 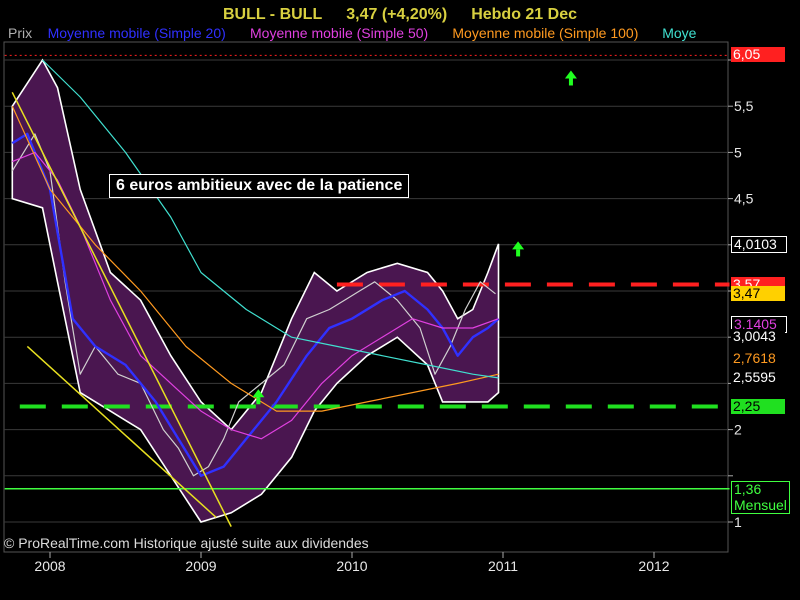 I want to click on mensuel-label: Mensuel, so click(x=760, y=504).